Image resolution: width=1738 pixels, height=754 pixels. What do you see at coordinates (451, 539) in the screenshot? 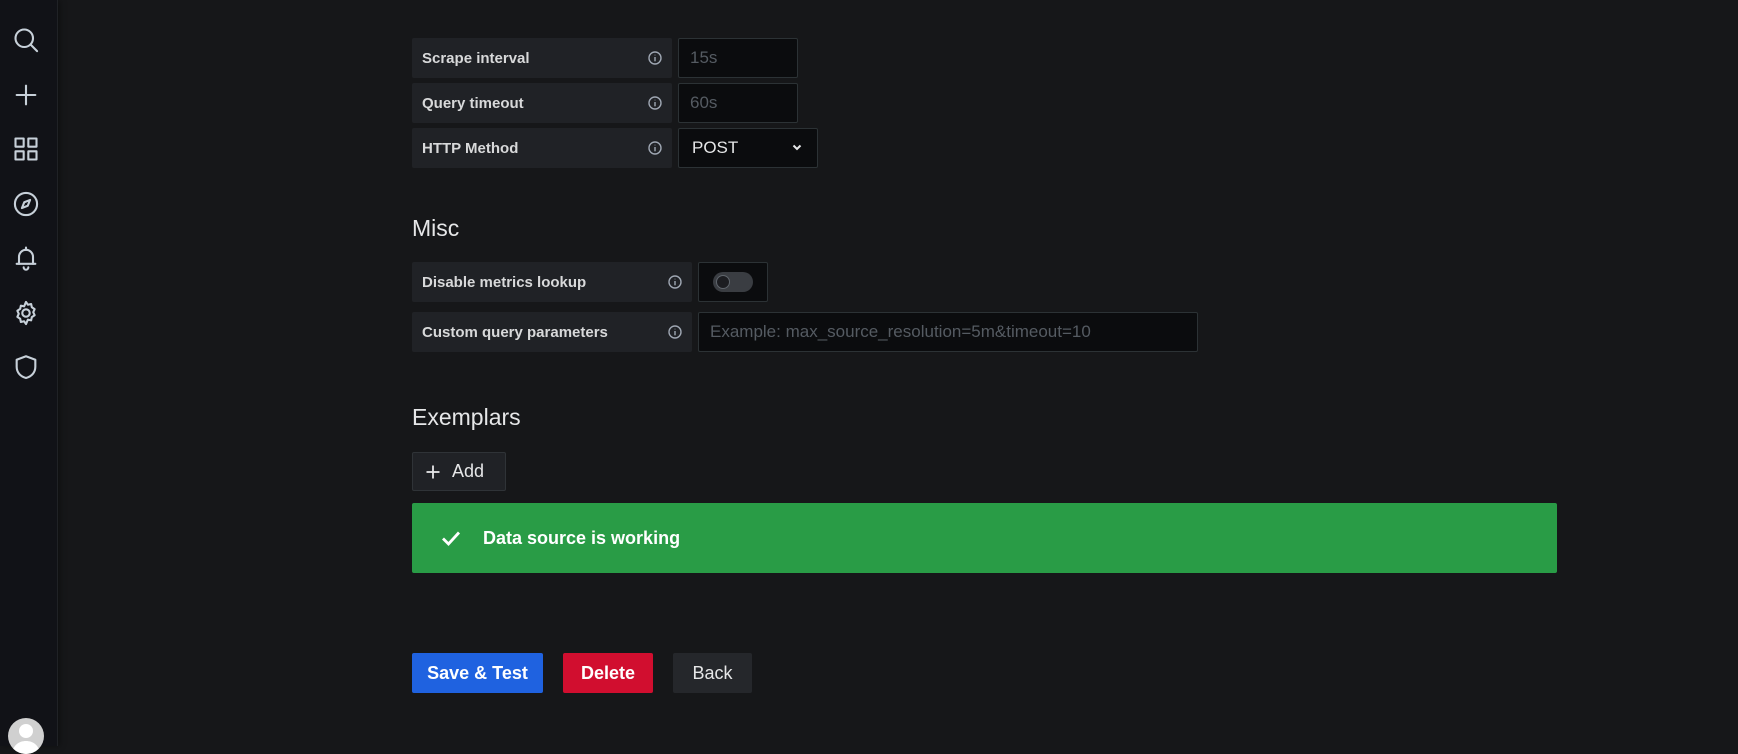
I see `check-icon` at bounding box center [451, 539].